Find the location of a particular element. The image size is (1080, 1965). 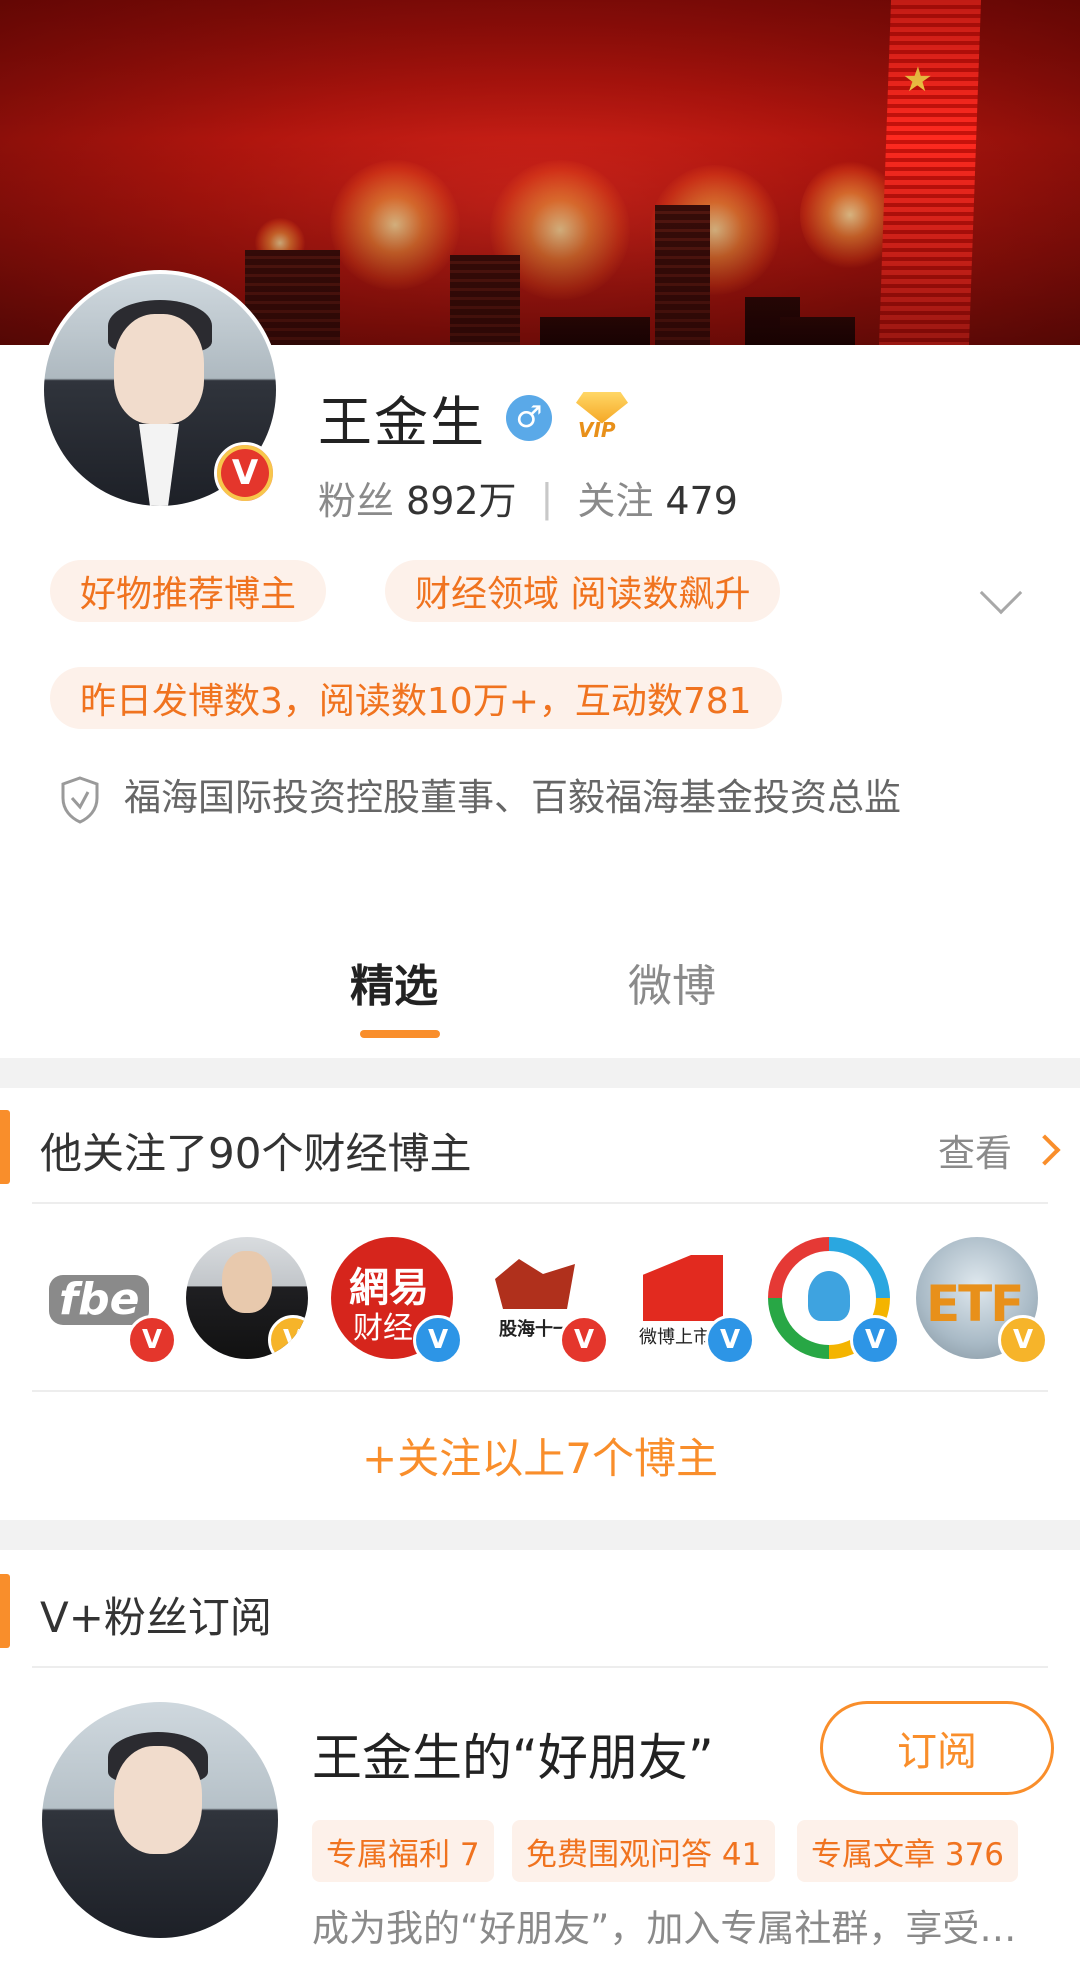

name-row: 王金生 ♂ VIP is located at coordinates (475, 417).